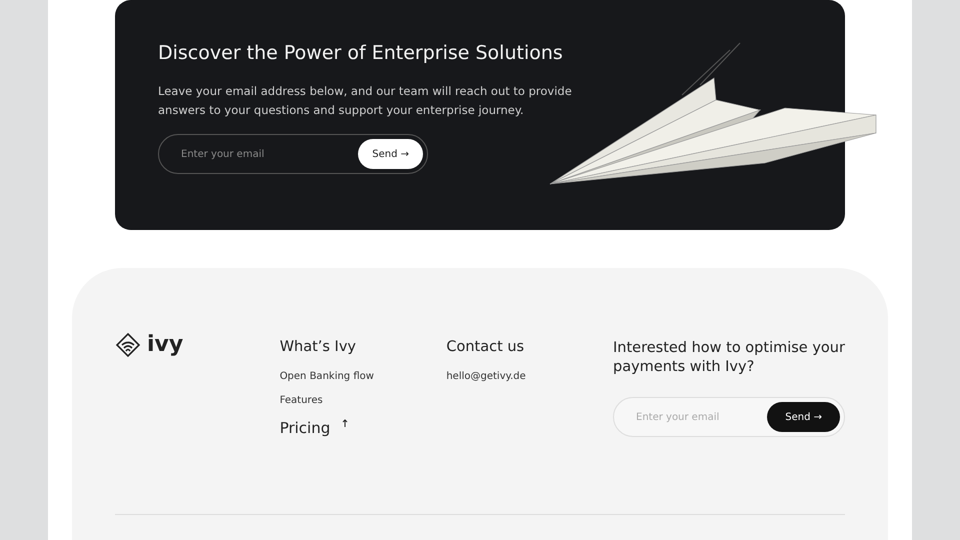 The height and width of the screenshot is (540, 960). I want to click on footer-link: Pricing, so click(305, 428).